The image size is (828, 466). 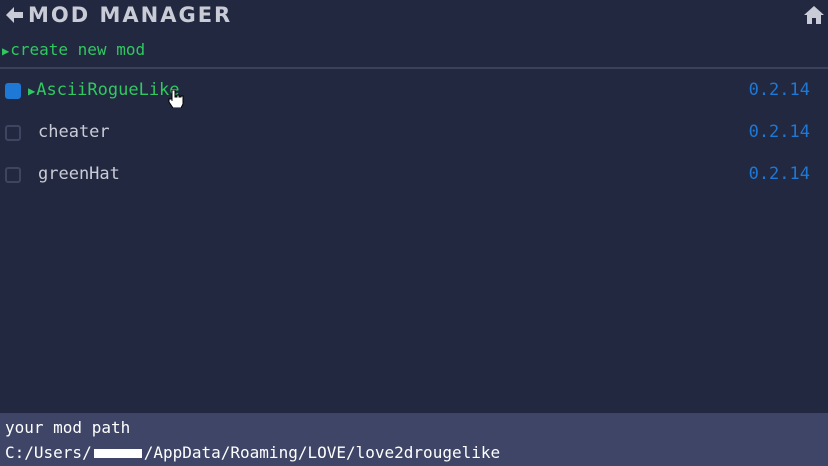 I want to click on back-arrow-icon, so click(x=15, y=15).